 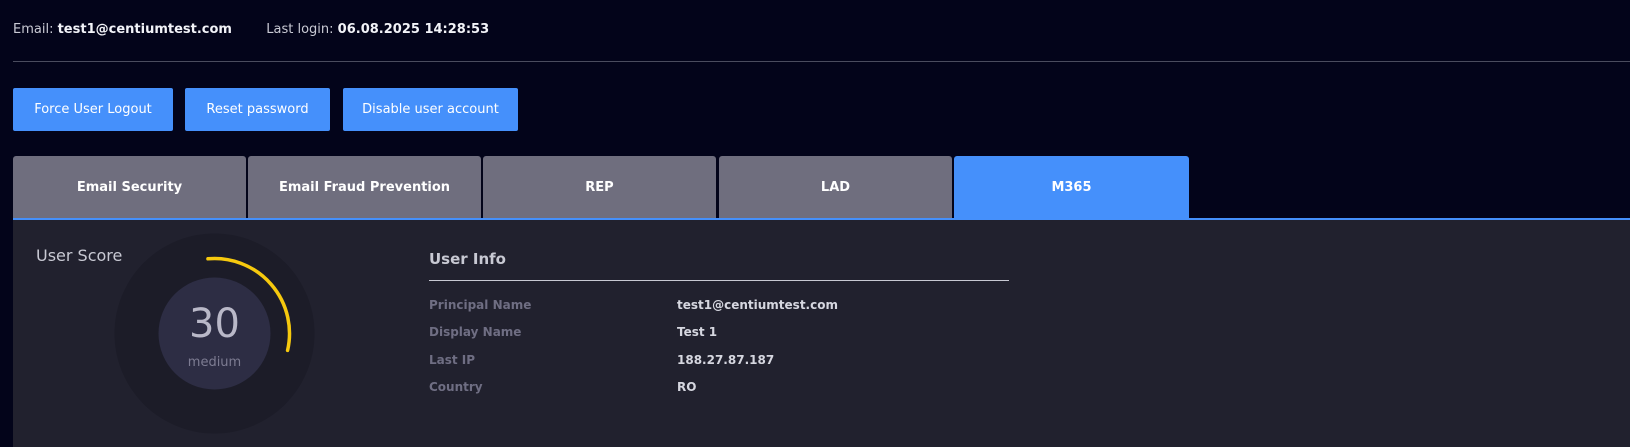 What do you see at coordinates (257, 109) in the screenshot?
I see `reset-password-button: Reset password` at bounding box center [257, 109].